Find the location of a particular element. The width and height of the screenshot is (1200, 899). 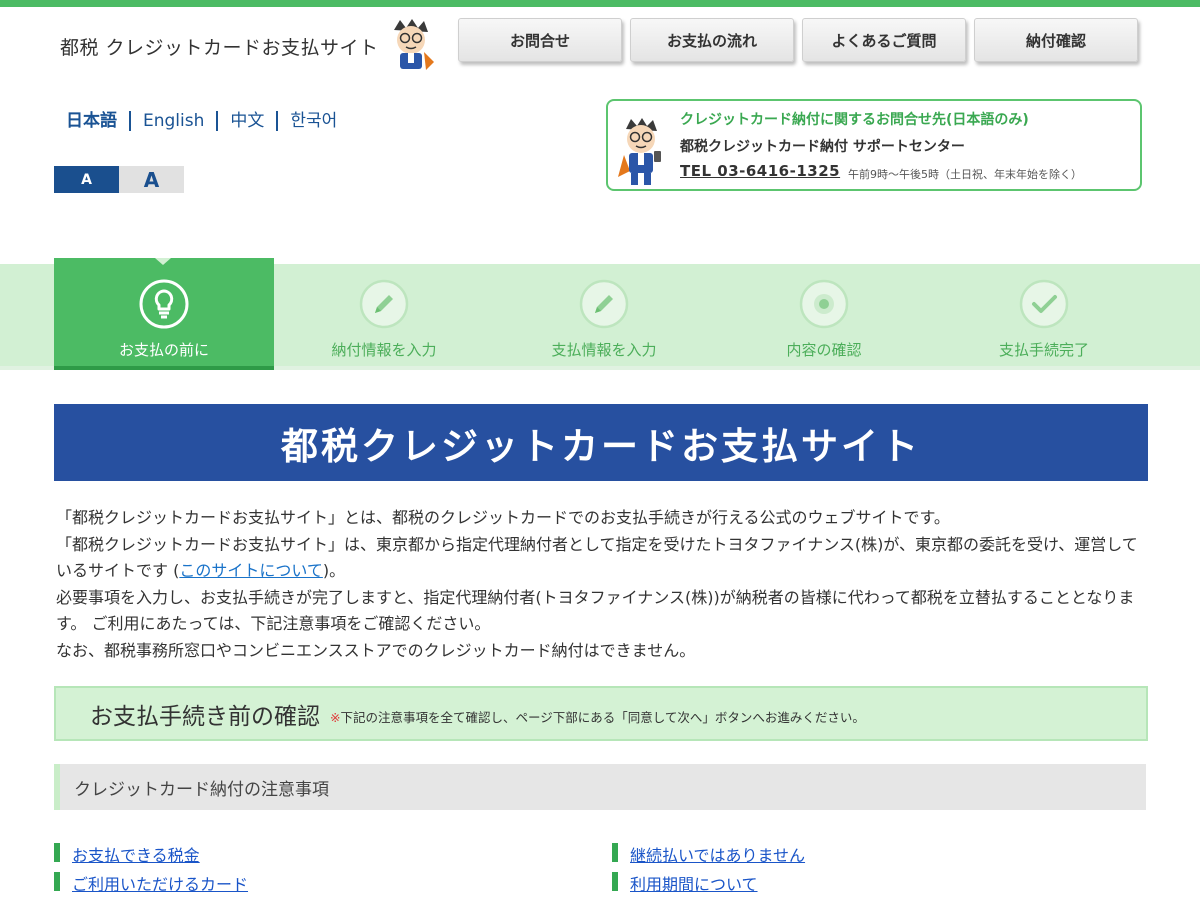

note-mark: ※ is located at coordinates (335, 717).